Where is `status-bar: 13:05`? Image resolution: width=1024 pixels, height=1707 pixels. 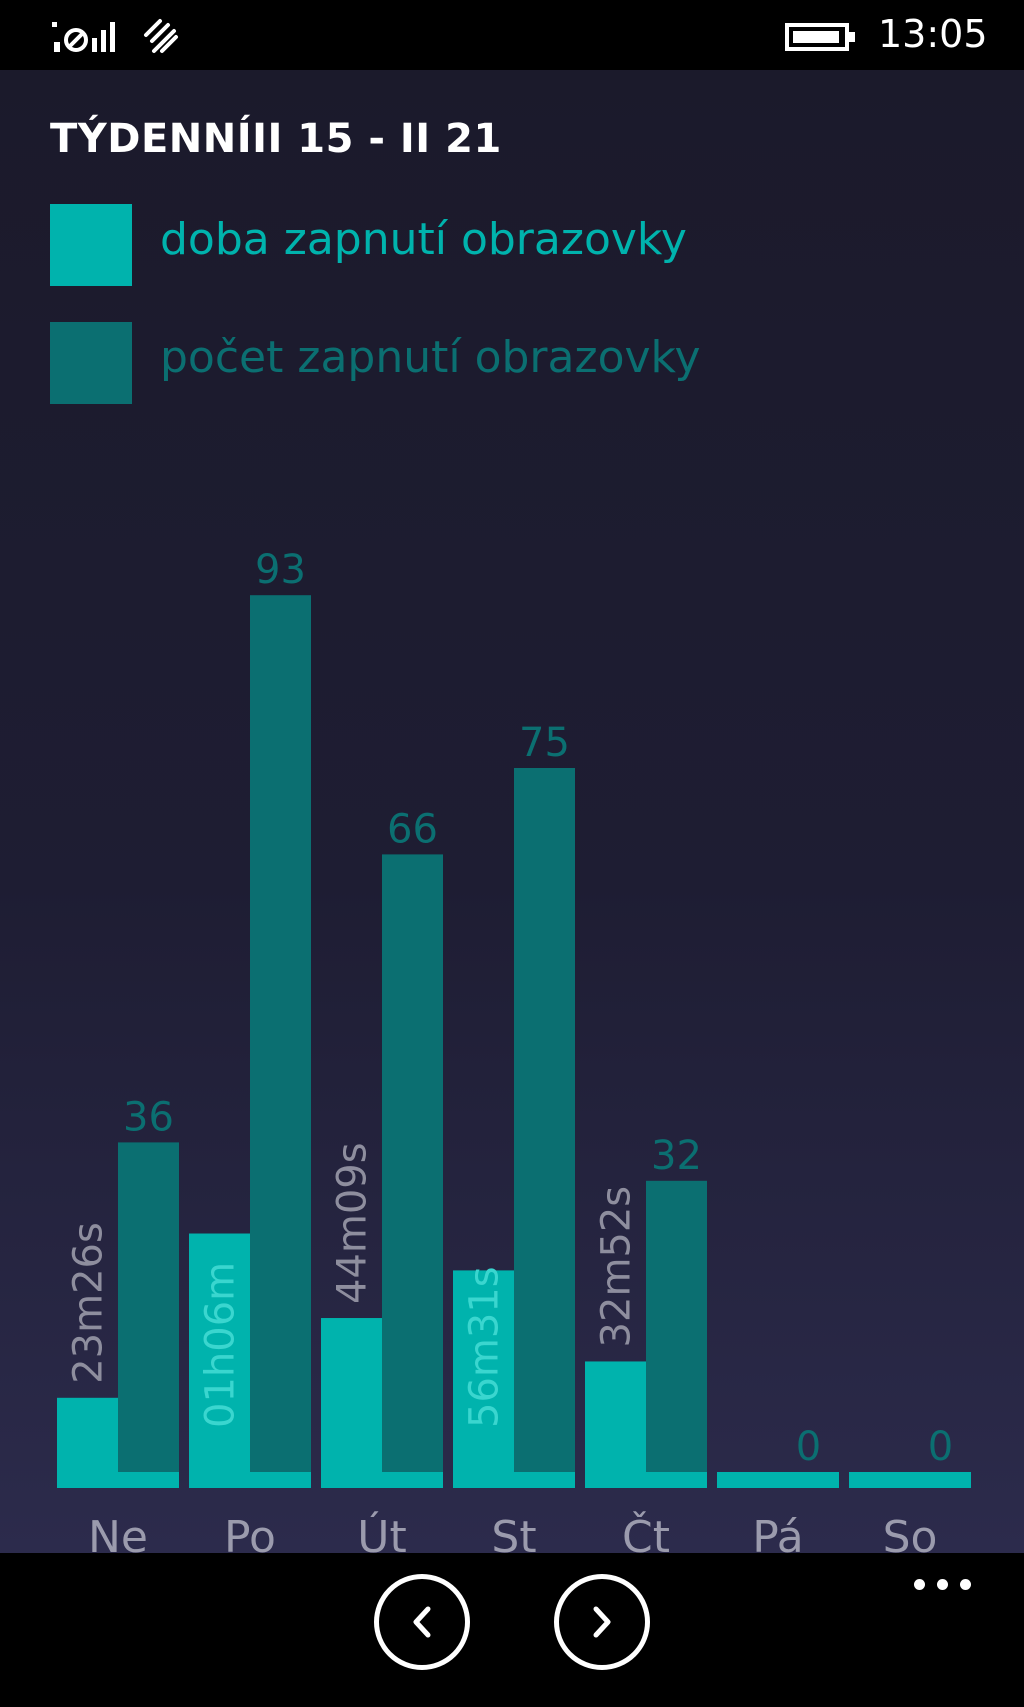
status-bar: 13:05 is located at coordinates (512, 35).